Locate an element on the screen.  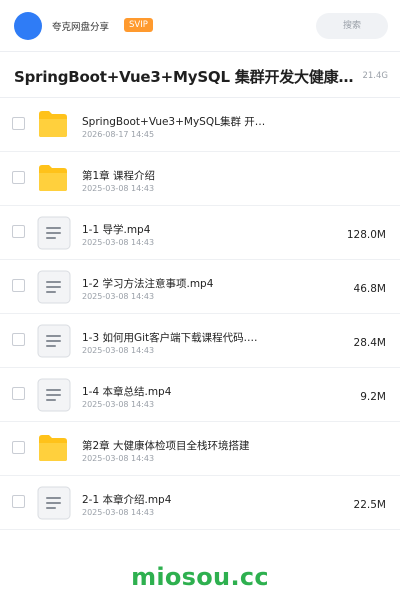
top-bar: 夸克网盘分享 SVIP 搜索 is located at coordinates (200, 26).